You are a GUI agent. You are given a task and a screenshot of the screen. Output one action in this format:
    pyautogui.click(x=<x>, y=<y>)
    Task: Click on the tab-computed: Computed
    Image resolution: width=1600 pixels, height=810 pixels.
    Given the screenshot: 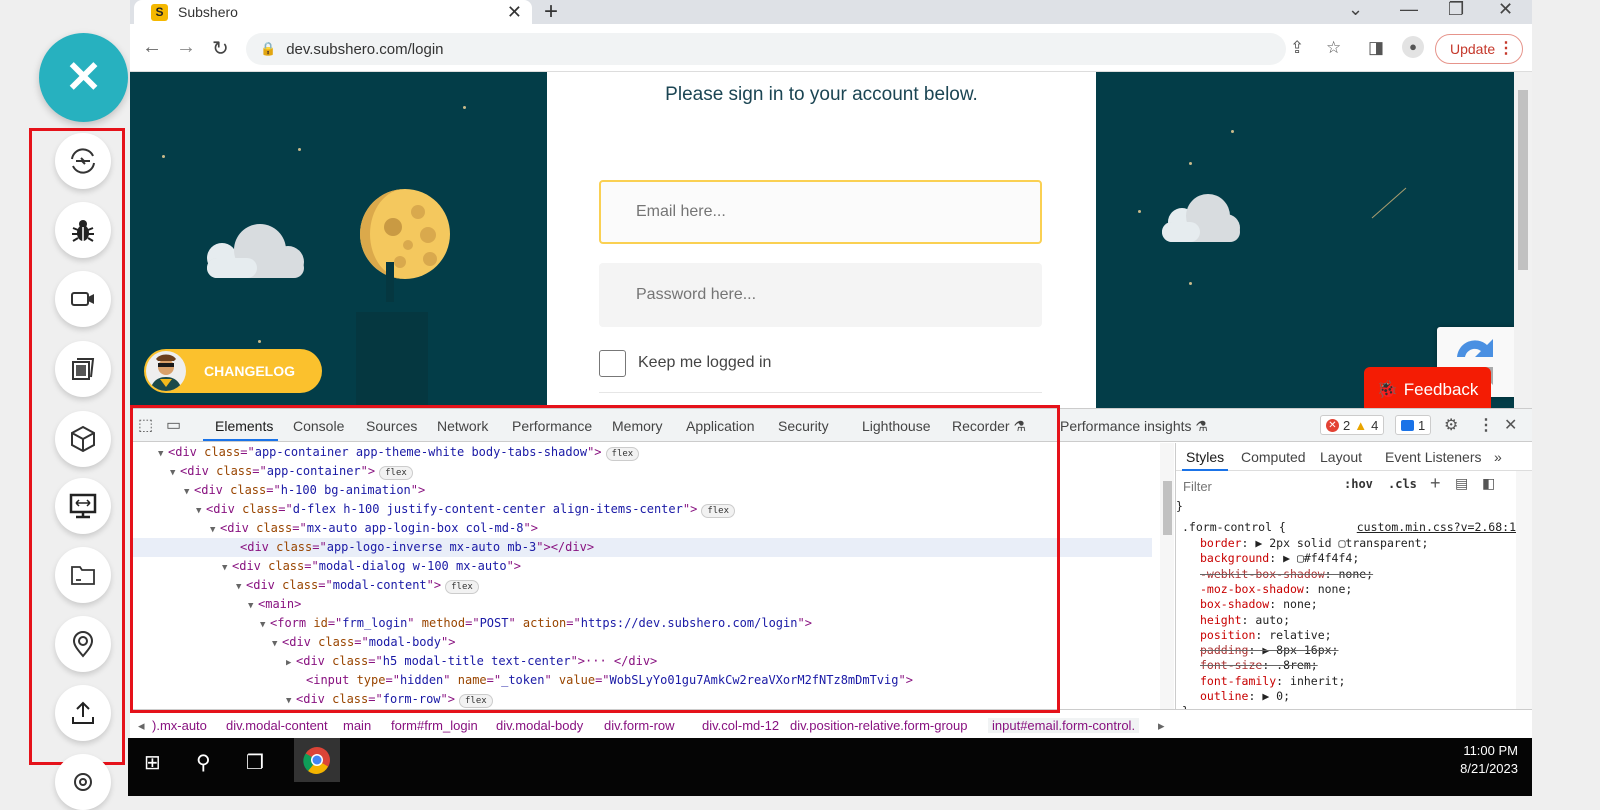 What is the action you would take?
    pyautogui.click(x=1273, y=457)
    